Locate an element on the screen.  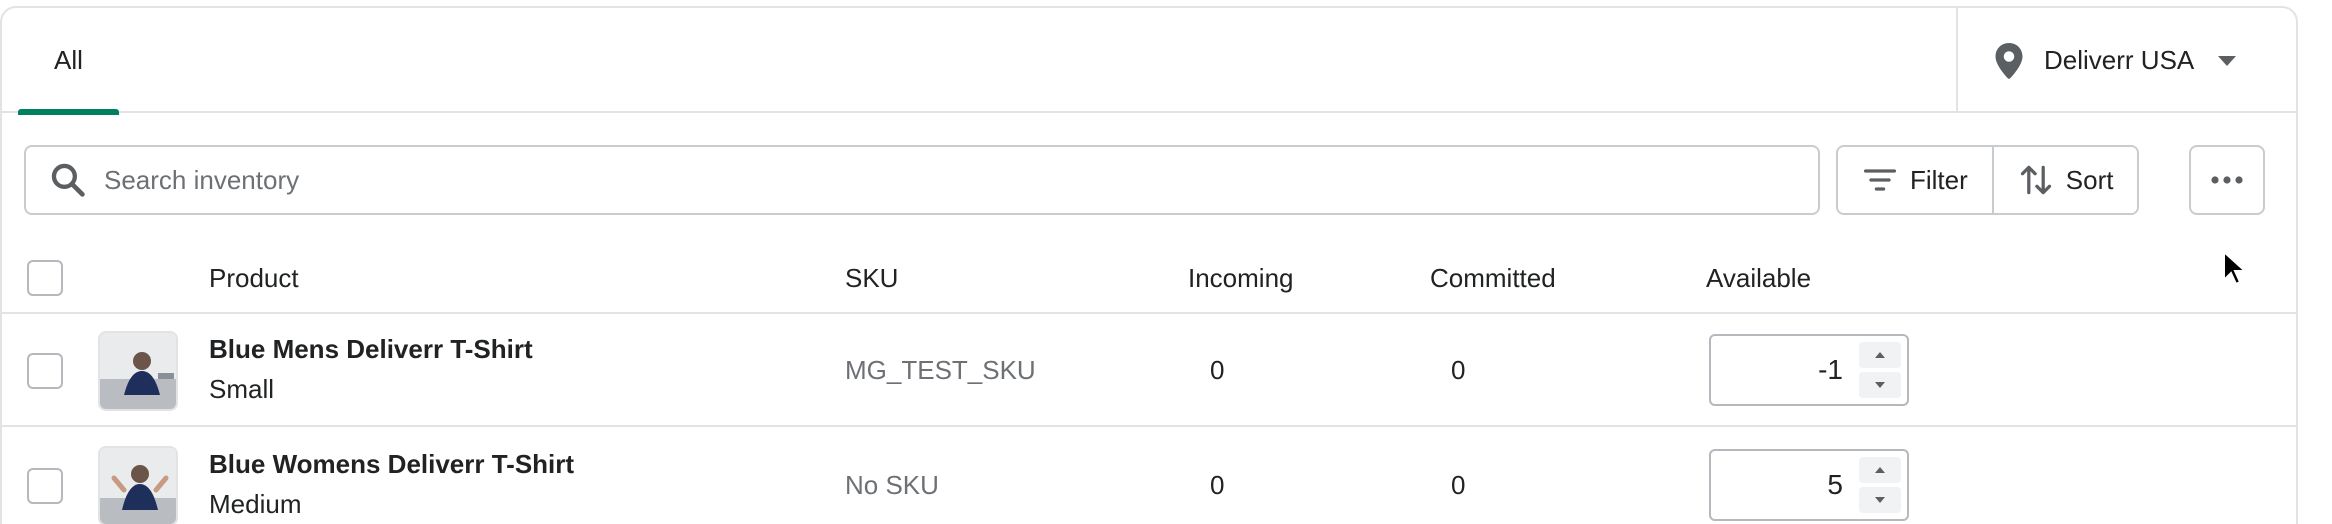
column-committed: Committed is located at coordinates (1493, 278).